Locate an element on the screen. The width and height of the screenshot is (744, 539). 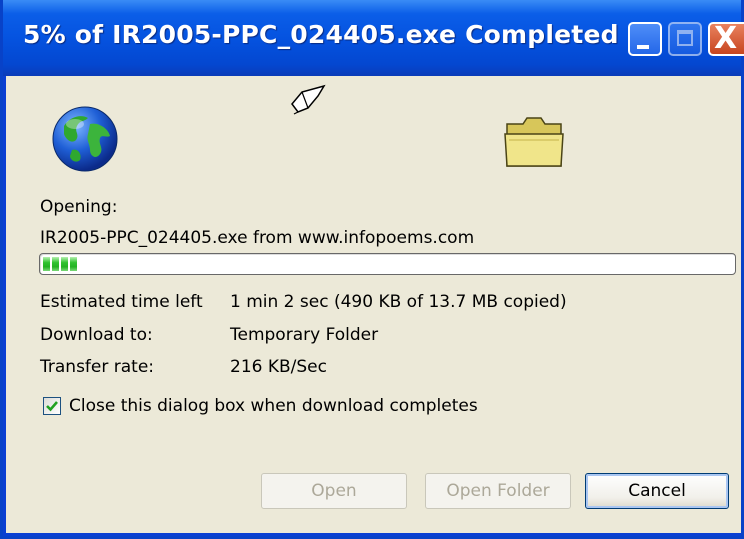
folder-icon is located at coordinates (534, 142).